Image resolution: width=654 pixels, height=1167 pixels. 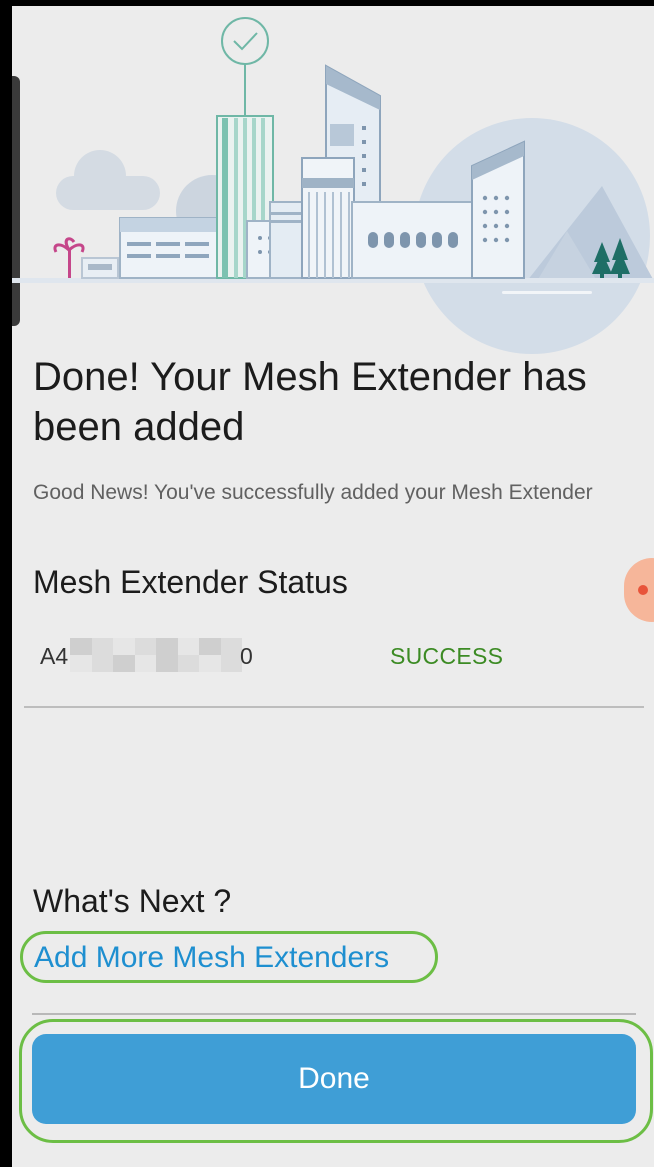 What do you see at coordinates (190, 582) in the screenshot?
I see `status-heading: Mesh Extender Status` at bounding box center [190, 582].